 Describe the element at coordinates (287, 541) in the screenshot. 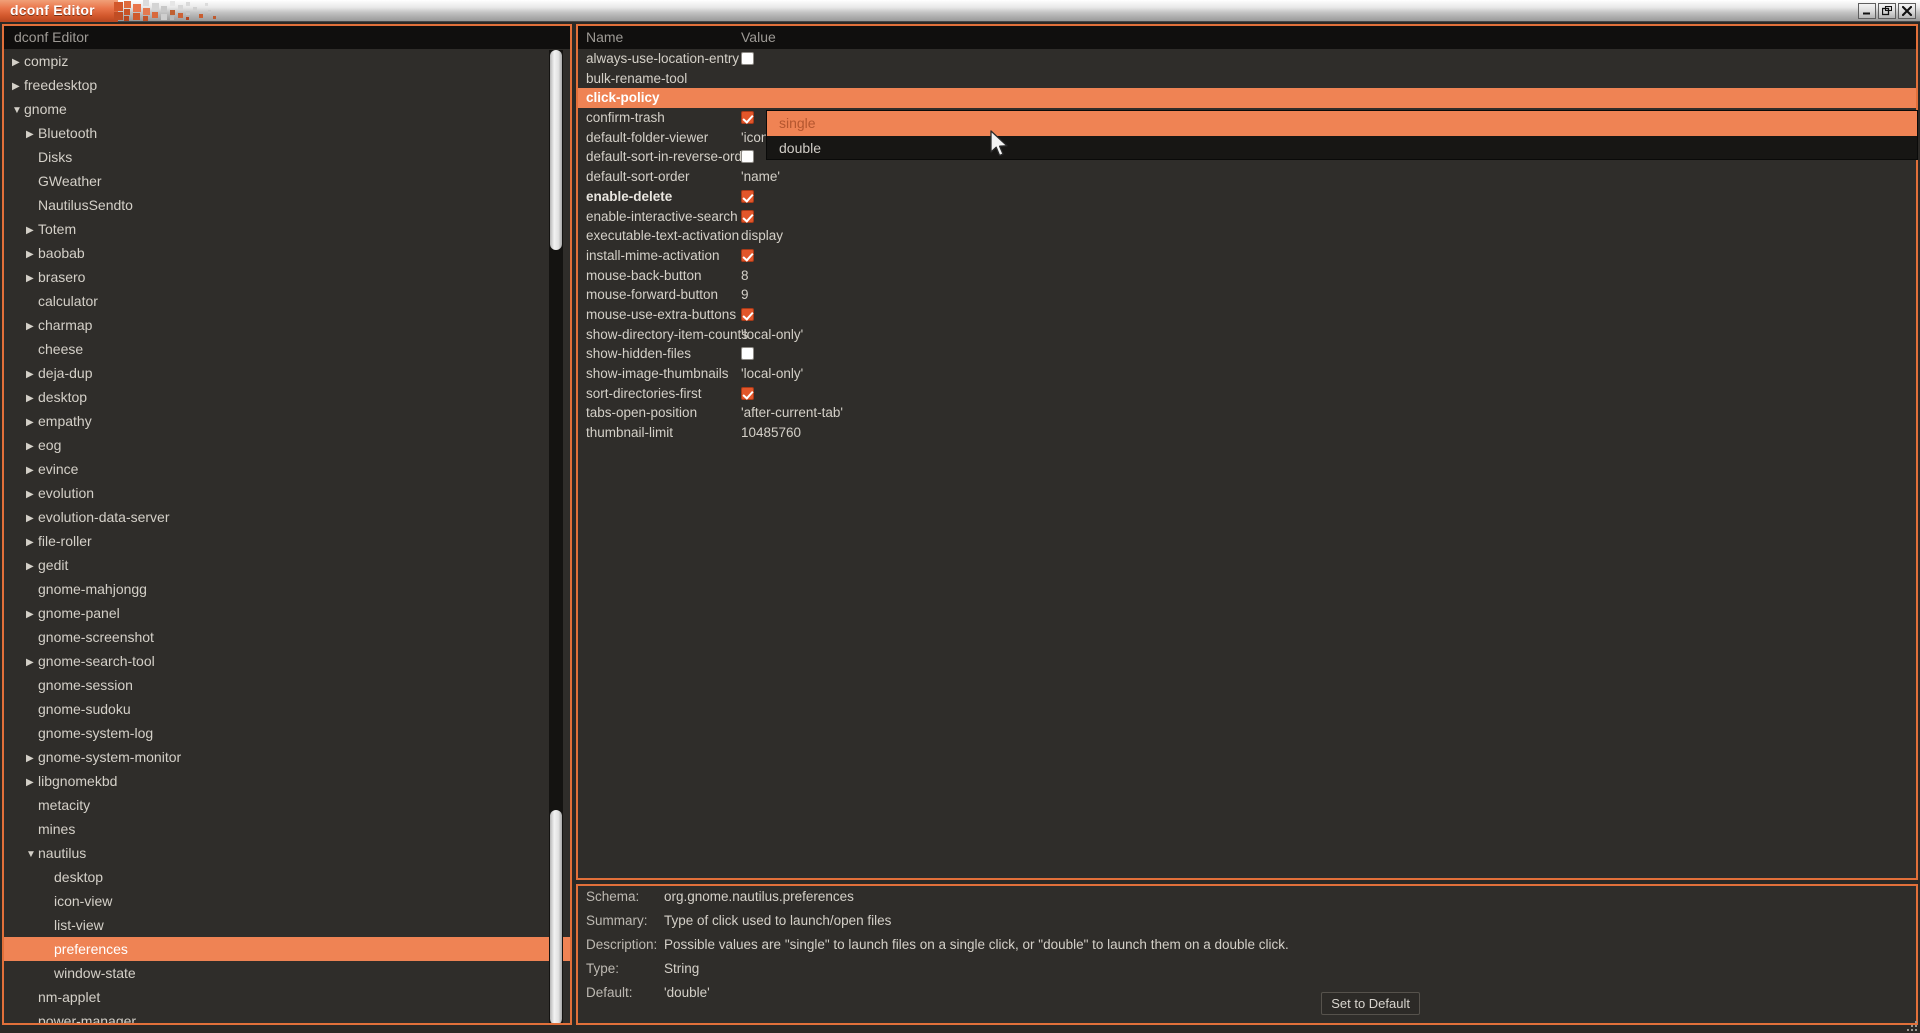

I see `tree-item-file-roller: ▶ file-roller` at that location.